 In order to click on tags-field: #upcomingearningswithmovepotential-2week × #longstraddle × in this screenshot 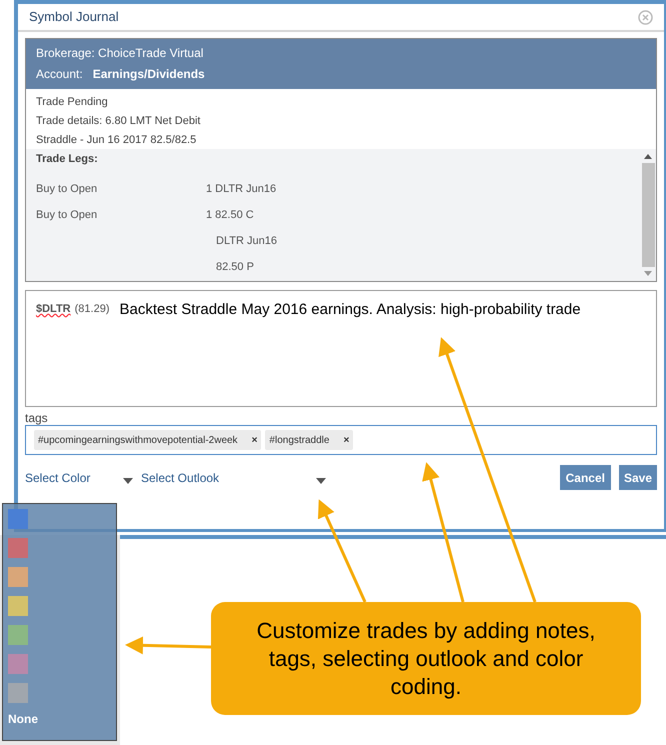, I will do `click(341, 440)`.